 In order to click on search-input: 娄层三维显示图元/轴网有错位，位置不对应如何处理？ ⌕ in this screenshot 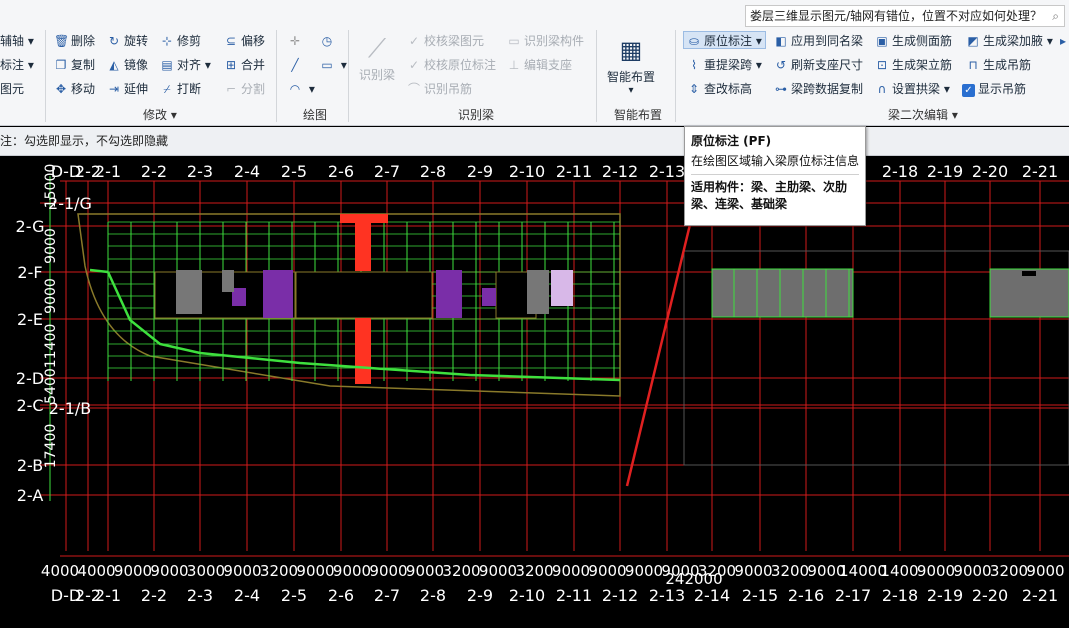, I will do `click(905, 16)`.